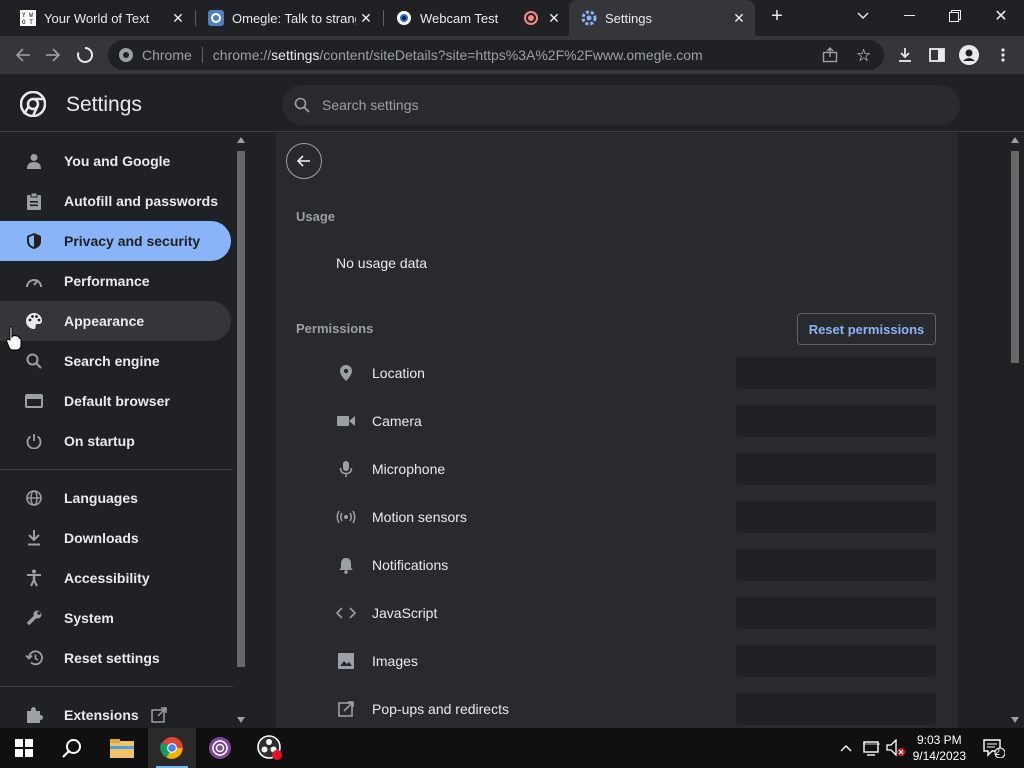 Image resolution: width=1024 pixels, height=768 pixels. What do you see at coordinates (28, 18) in the screenshot?
I see `text-favicon-icon: Y WO T` at bounding box center [28, 18].